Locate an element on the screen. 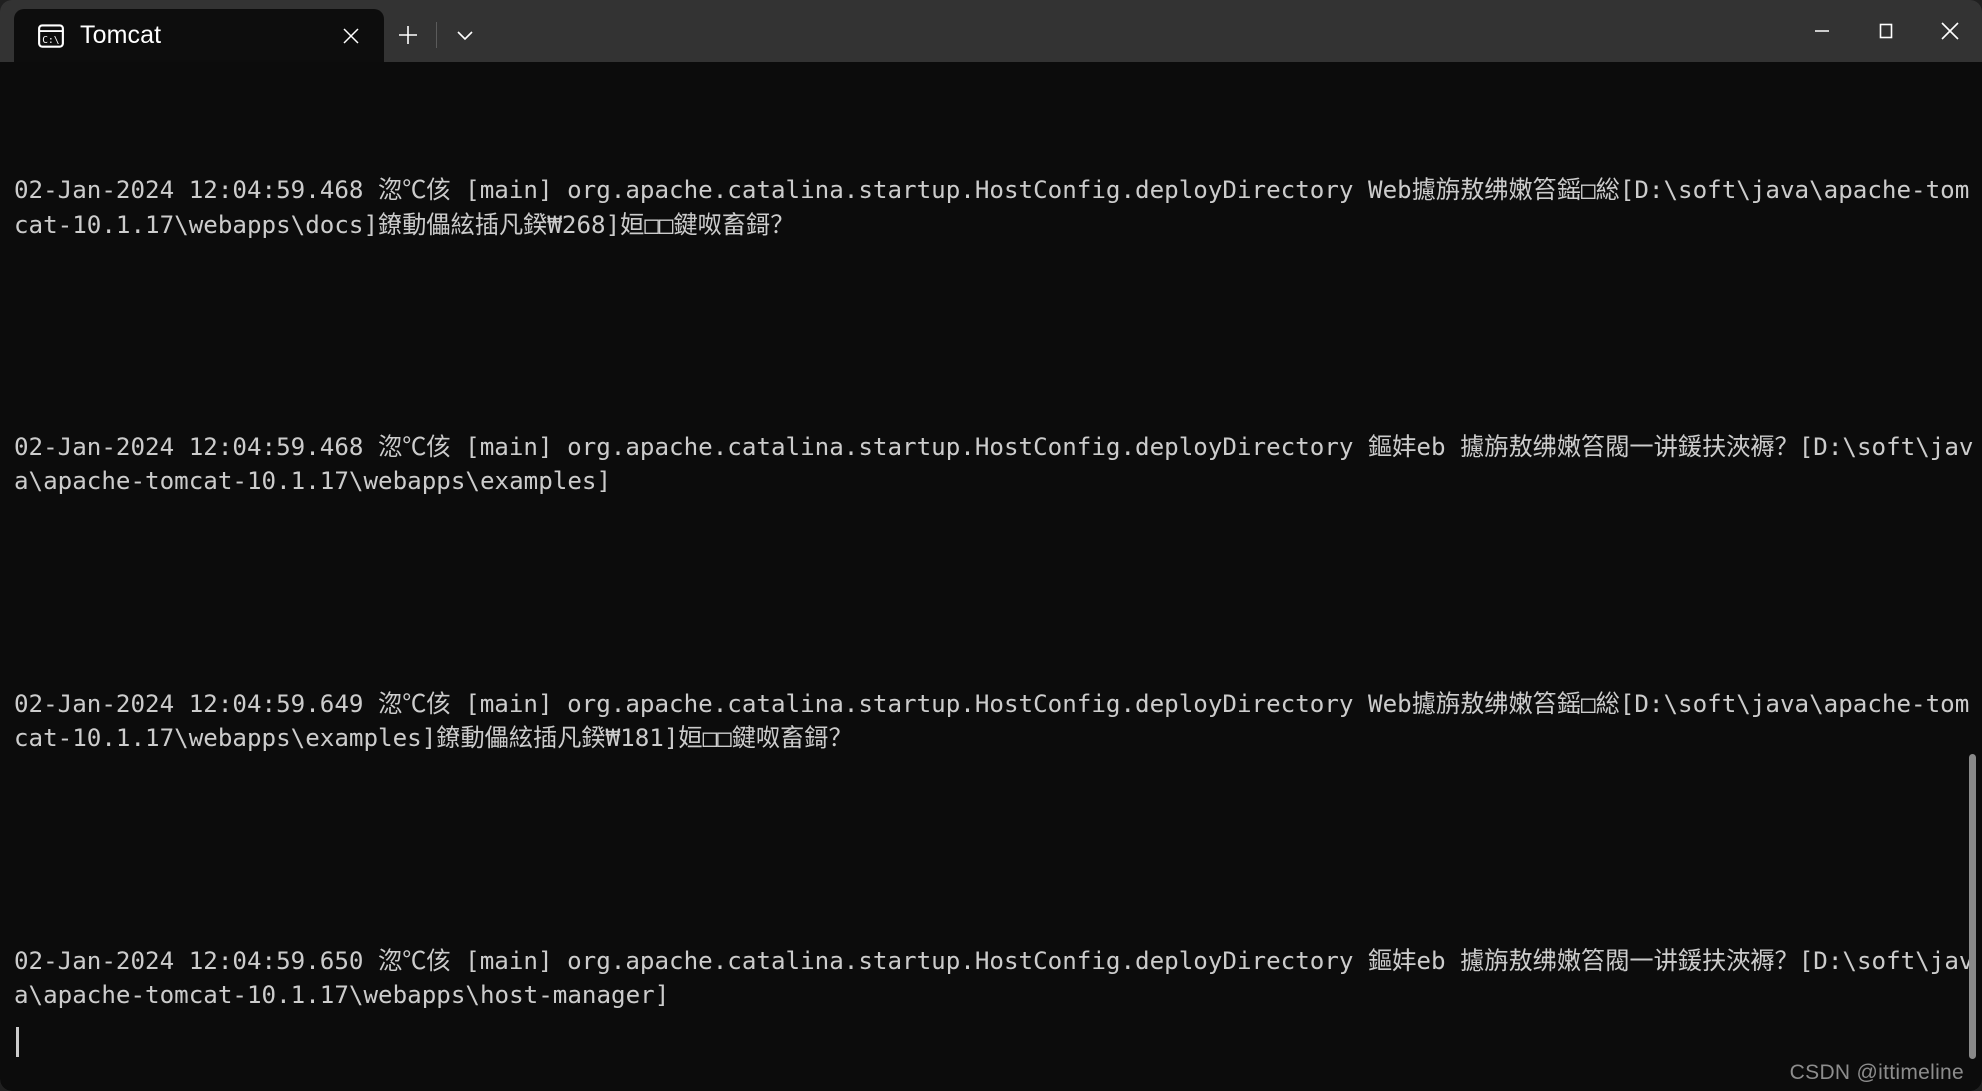 The height and width of the screenshot is (1091, 1982). csdn-watermark: CSDN @ittimeline is located at coordinates (1876, 1072).